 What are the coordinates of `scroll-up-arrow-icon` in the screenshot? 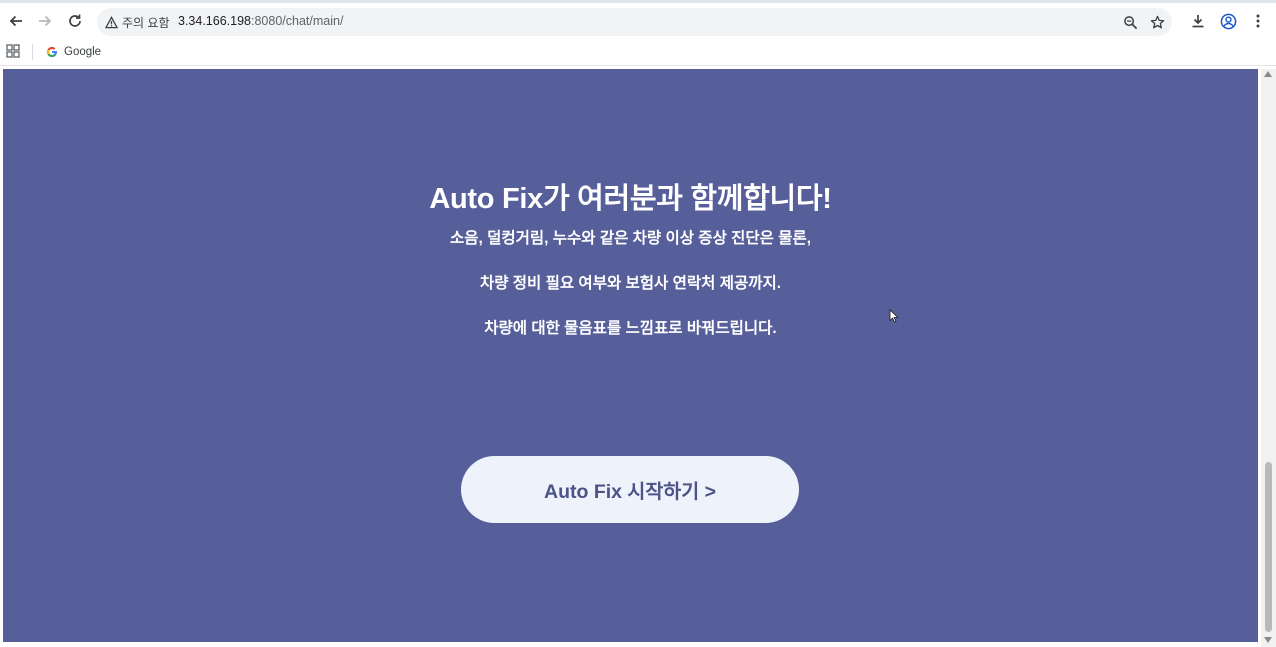 It's located at (1268, 74).